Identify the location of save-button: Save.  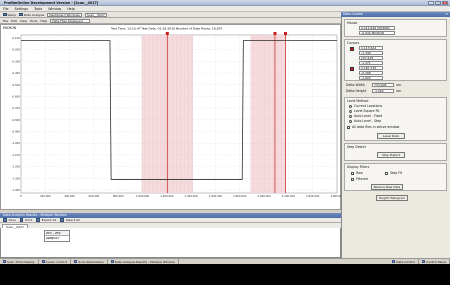
(9, 220).